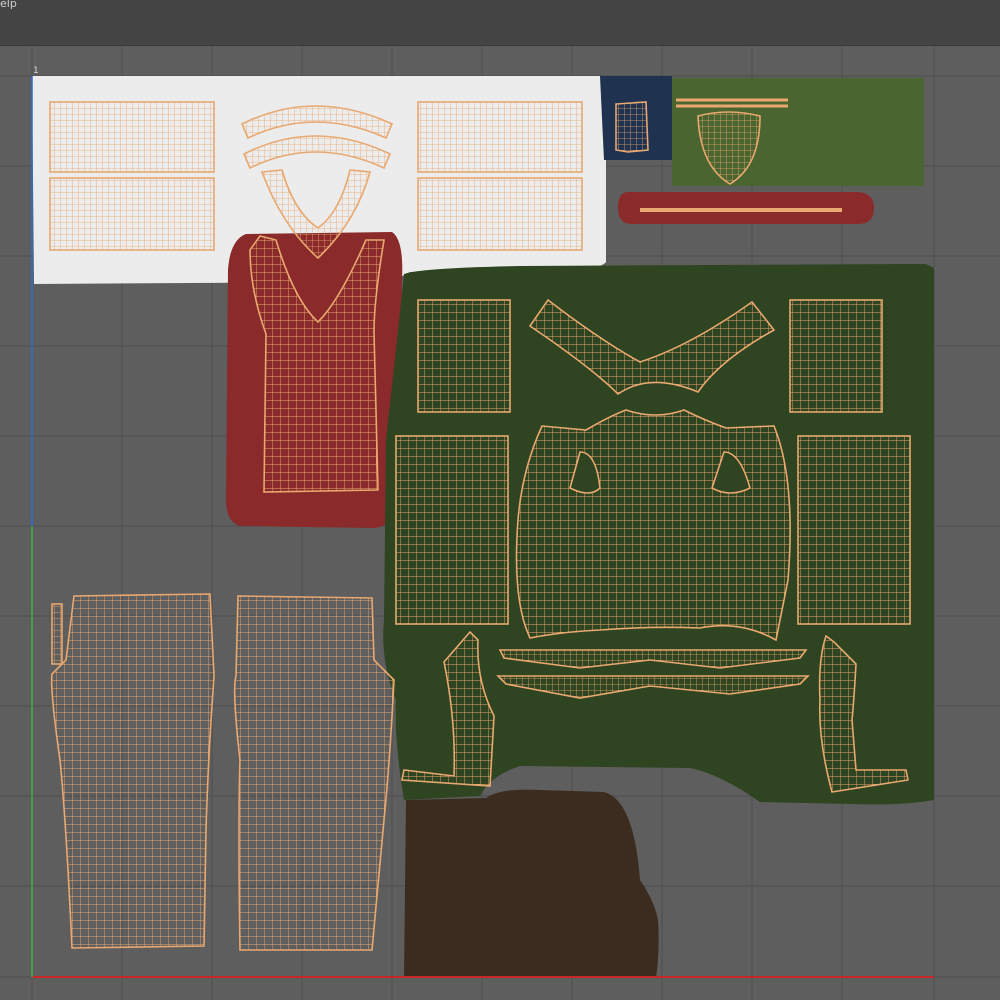 This screenshot has height=1000, width=1000. What do you see at coordinates (836, 356) in the screenshot?
I see `uv-shell-cuff-right` at bounding box center [836, 356].